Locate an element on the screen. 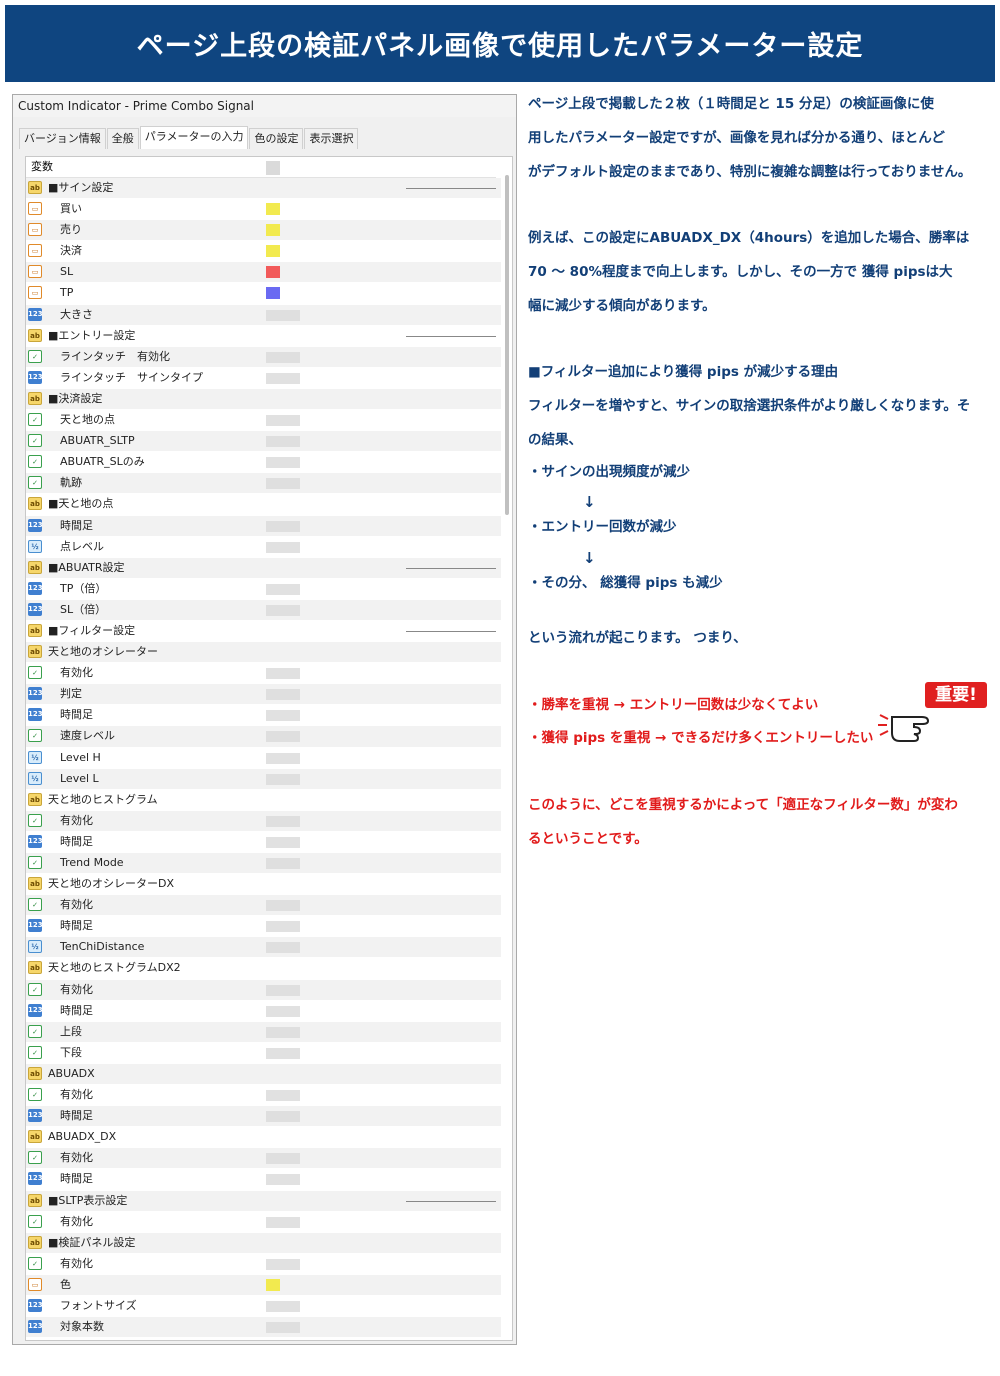 The width and height of the screenshot is (1000, 1376). parameter-row: 123 ラインタッチ サインタイプ is located at coordinates (263, 378).